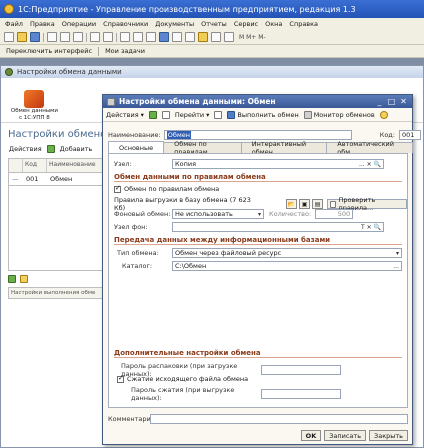 This screenshot has height=448, width=424. Describe the element at coordinates (212, 51) in the screenshot. I see `secondary-toolbar: Переключить интерфейс Мои задачи` at that location.